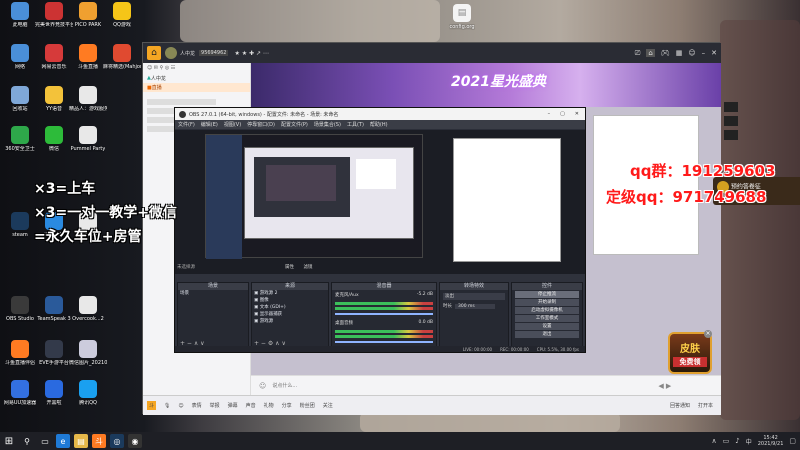  What do you see at coordinates (262, 386) in the screenshot?
I see `chat-icon: ☺` at bounding box center [262, 386].